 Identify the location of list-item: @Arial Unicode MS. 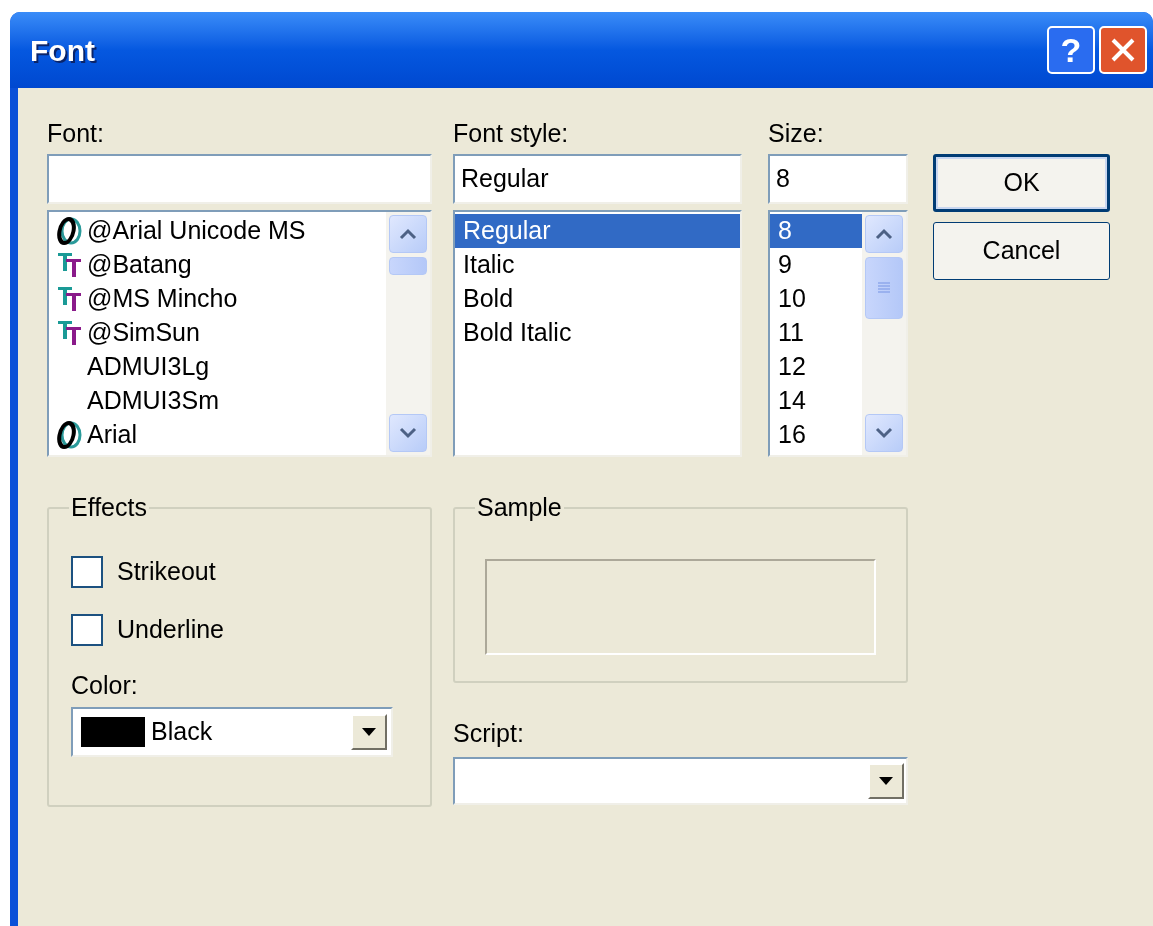
(217, 231).